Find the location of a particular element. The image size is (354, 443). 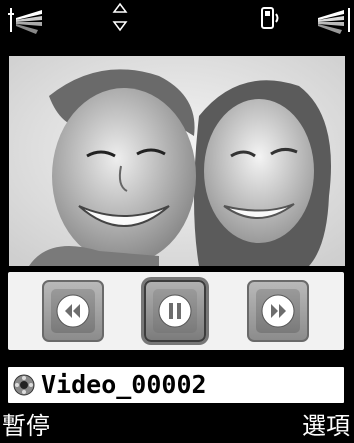

left-softkey-pause: 暫停 is located at coordinates (26, 426).